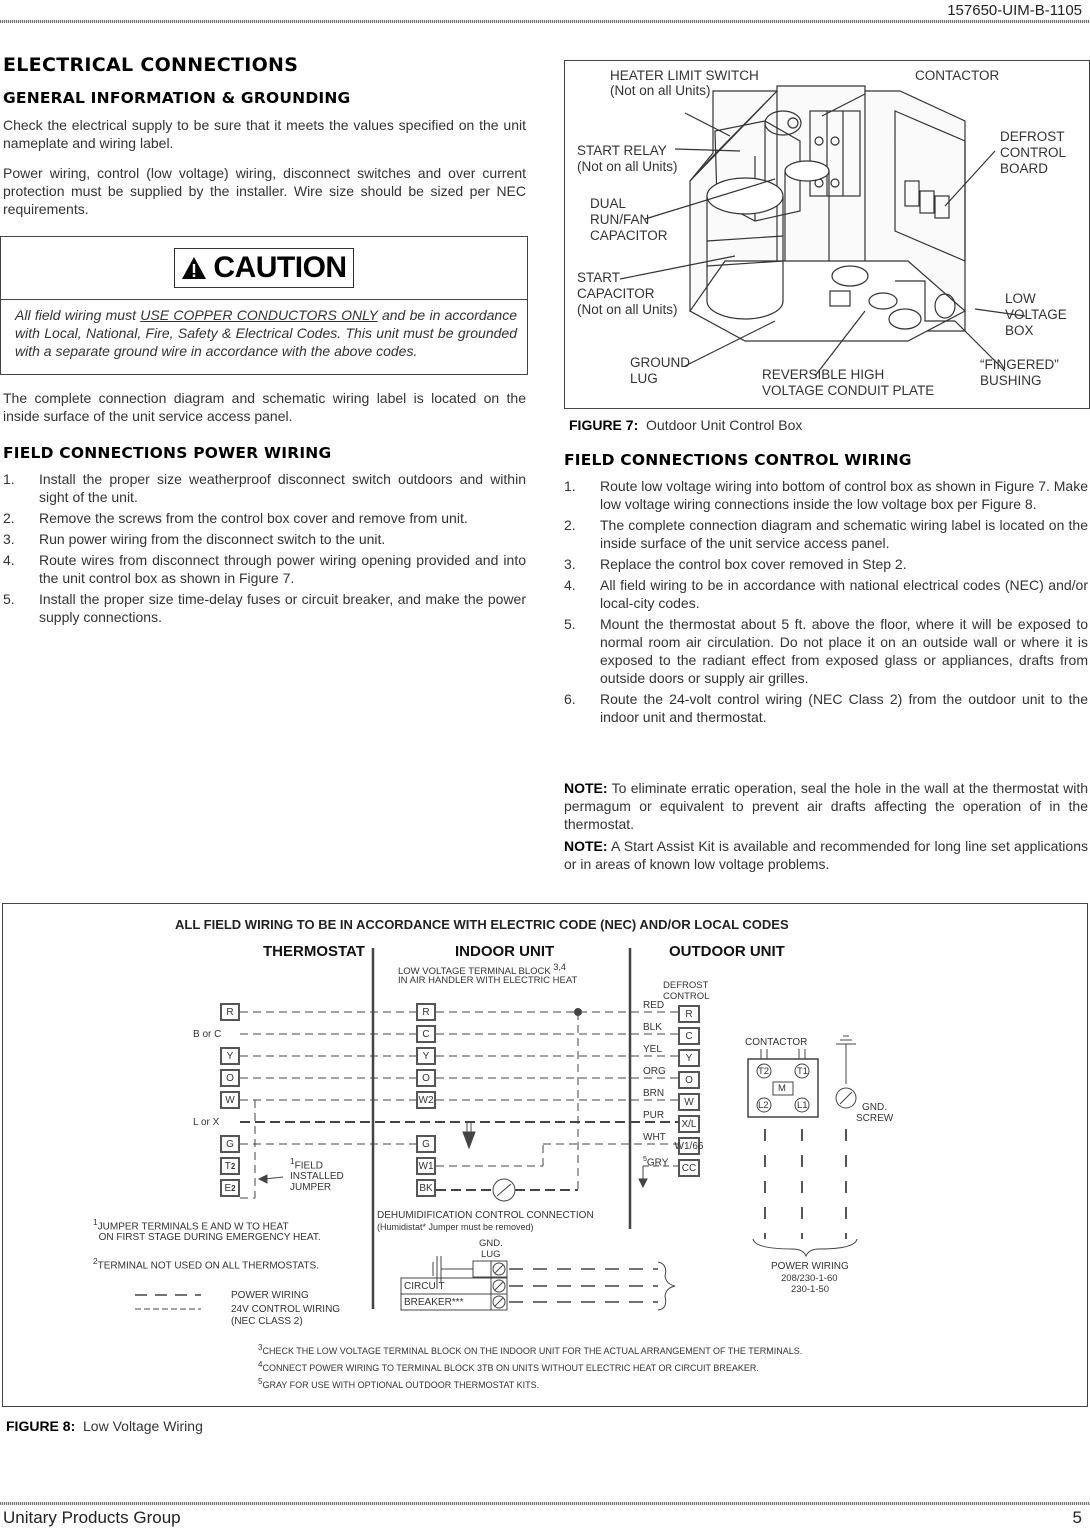 The width and height of the screenshot is (1090, 1528). Describe the element at coordinates (230, 1012) in the screenshot. I see `thermostat-terminal-r: R` at that location.